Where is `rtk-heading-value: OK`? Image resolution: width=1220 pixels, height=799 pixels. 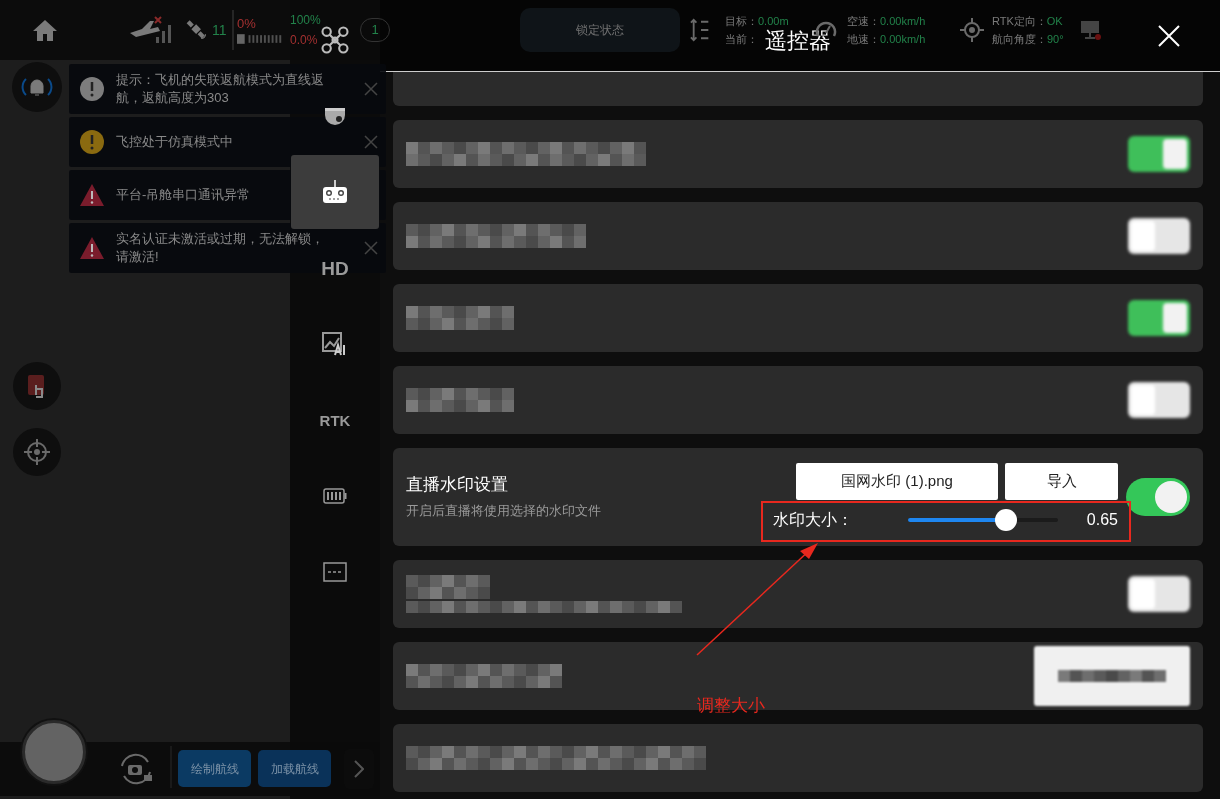
rtk-heading-value: OK is located at coordinates (1054, 21).